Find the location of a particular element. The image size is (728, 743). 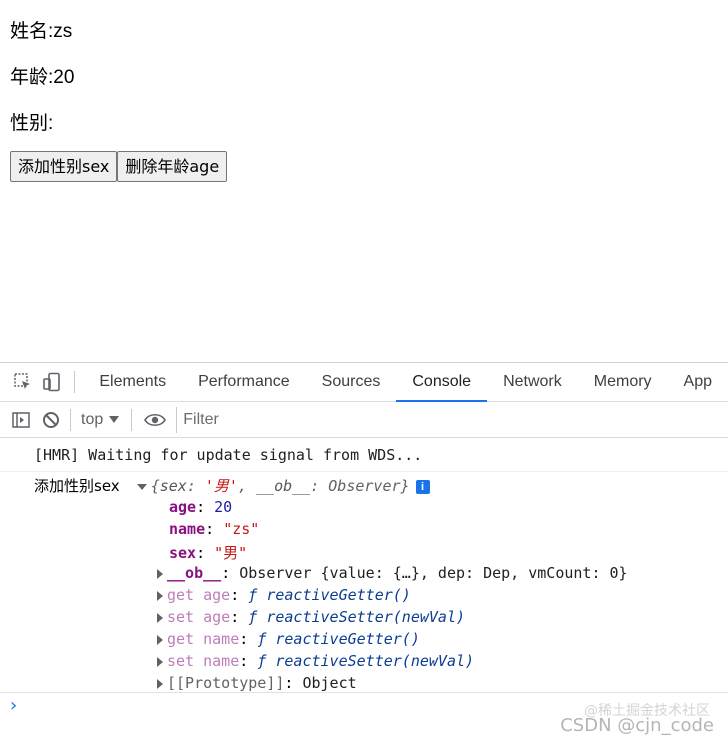

accessor-row: get name: ƒ reactiveGetter() is located at coordinates (288, 639).